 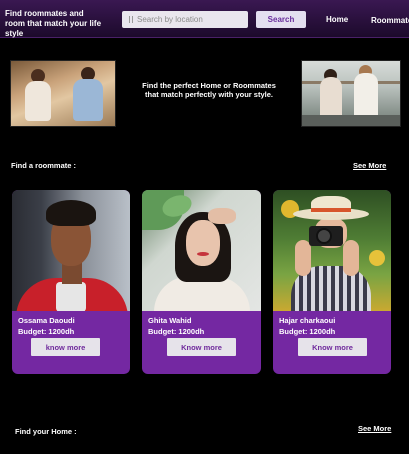 What do you see at coordinates (44, 165) in the screenshot?
I see `section-title-roommates: Find a roommate :` at bounding box center [44, 165].